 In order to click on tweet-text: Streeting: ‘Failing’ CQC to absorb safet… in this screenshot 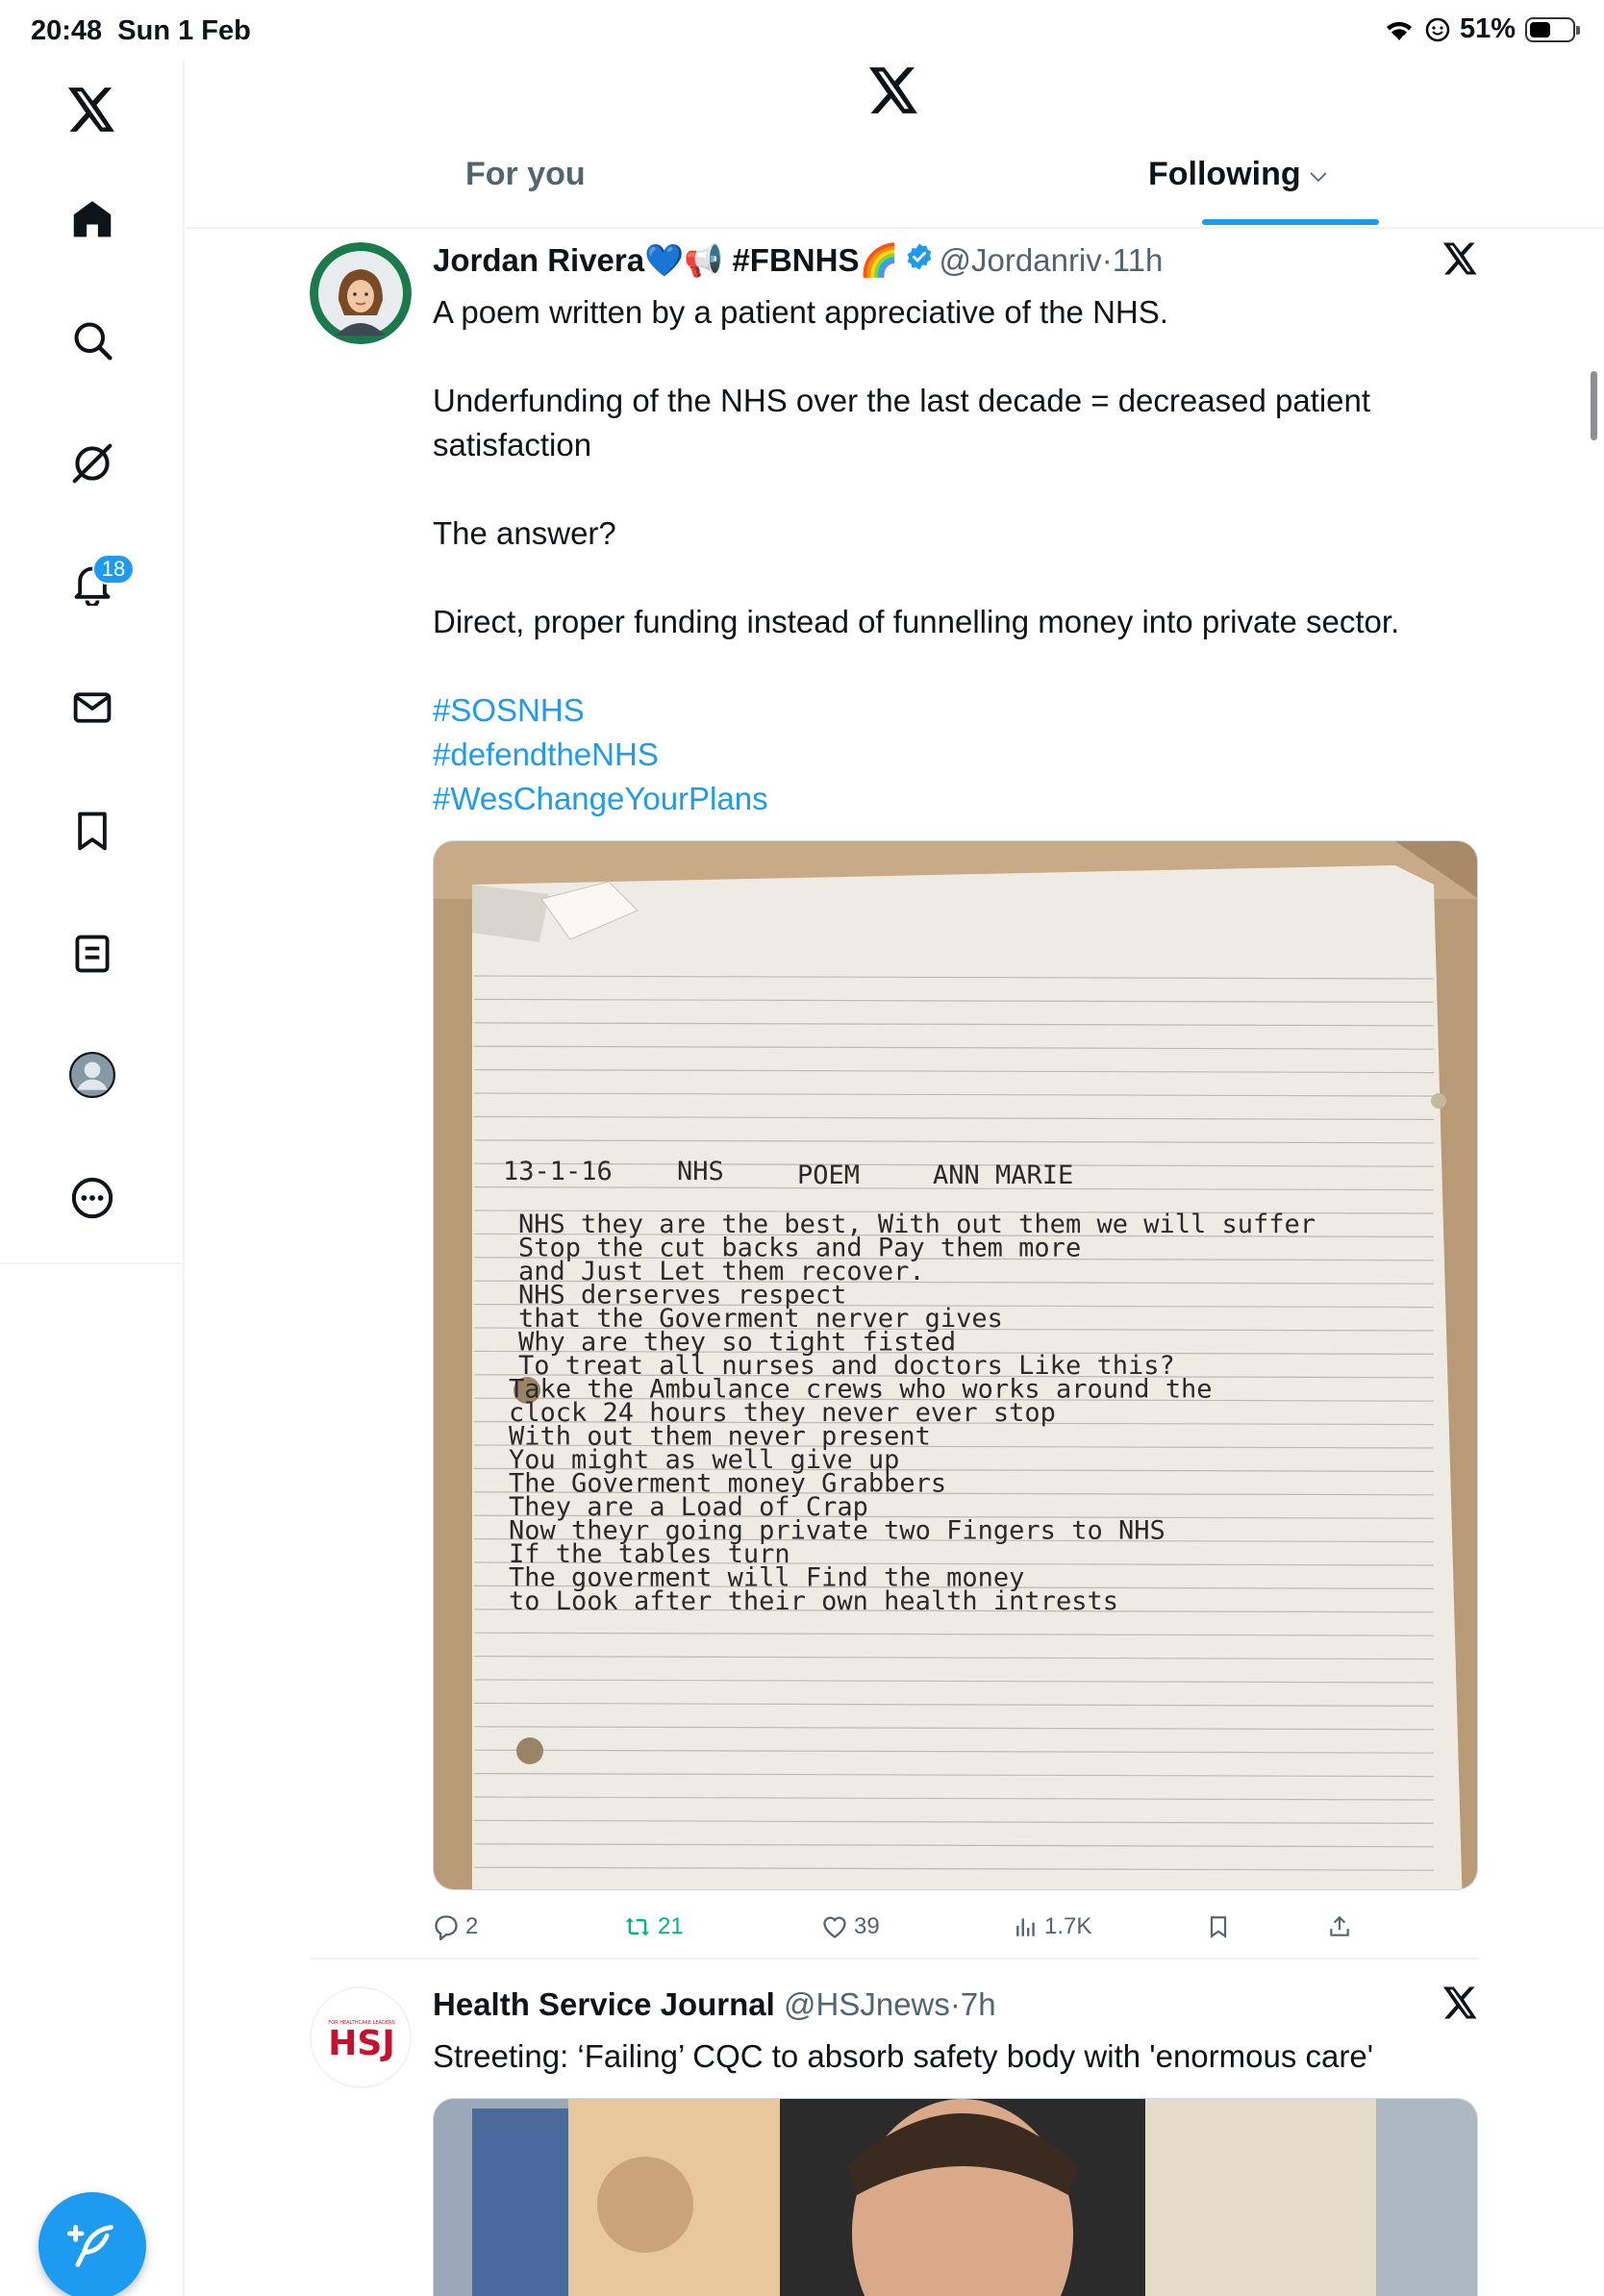, I will do `click(903, 2056)`.